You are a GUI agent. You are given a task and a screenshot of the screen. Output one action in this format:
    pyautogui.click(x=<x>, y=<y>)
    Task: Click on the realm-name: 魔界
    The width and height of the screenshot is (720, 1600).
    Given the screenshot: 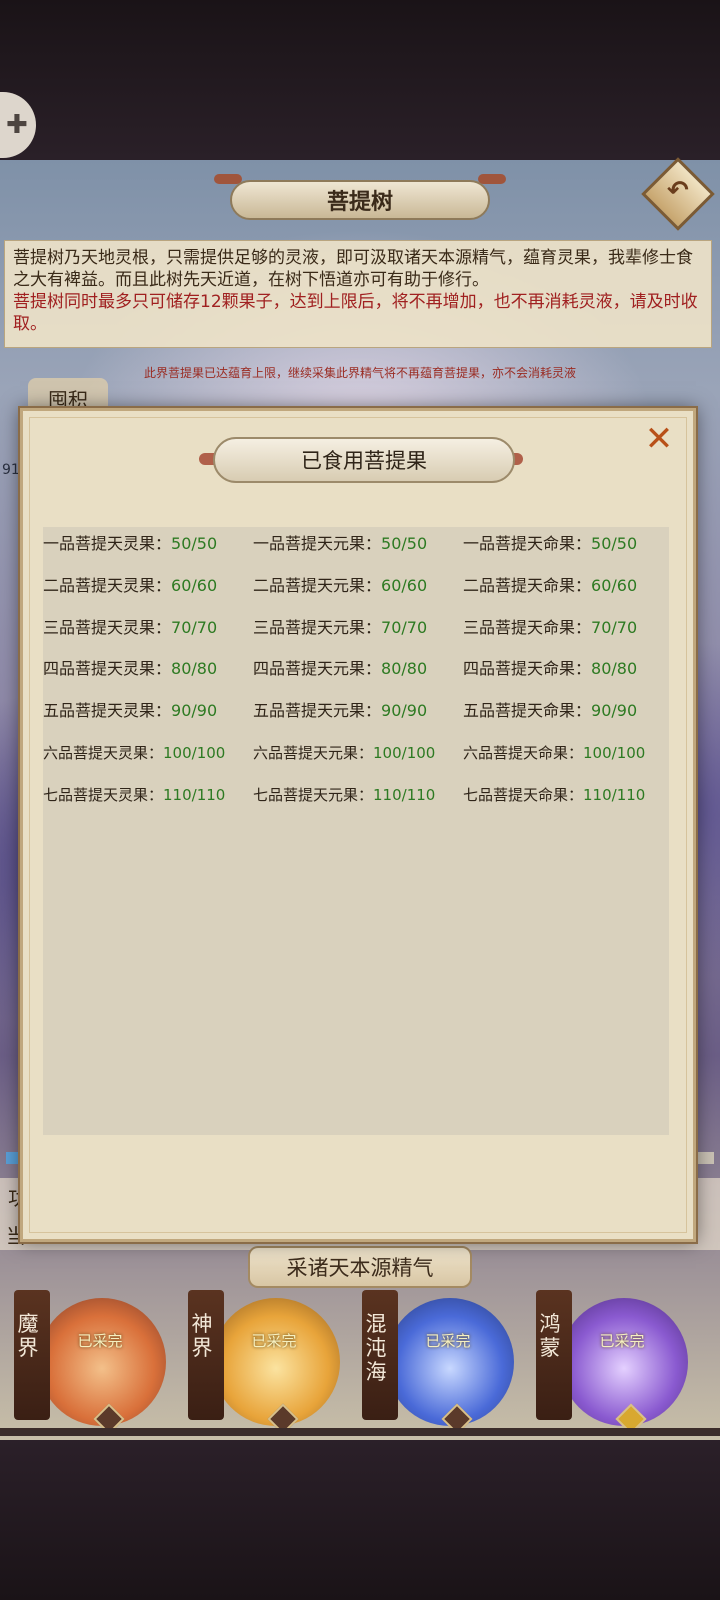 What is the action you would take?
    pyautogui.click(x=28, y=1336)
    